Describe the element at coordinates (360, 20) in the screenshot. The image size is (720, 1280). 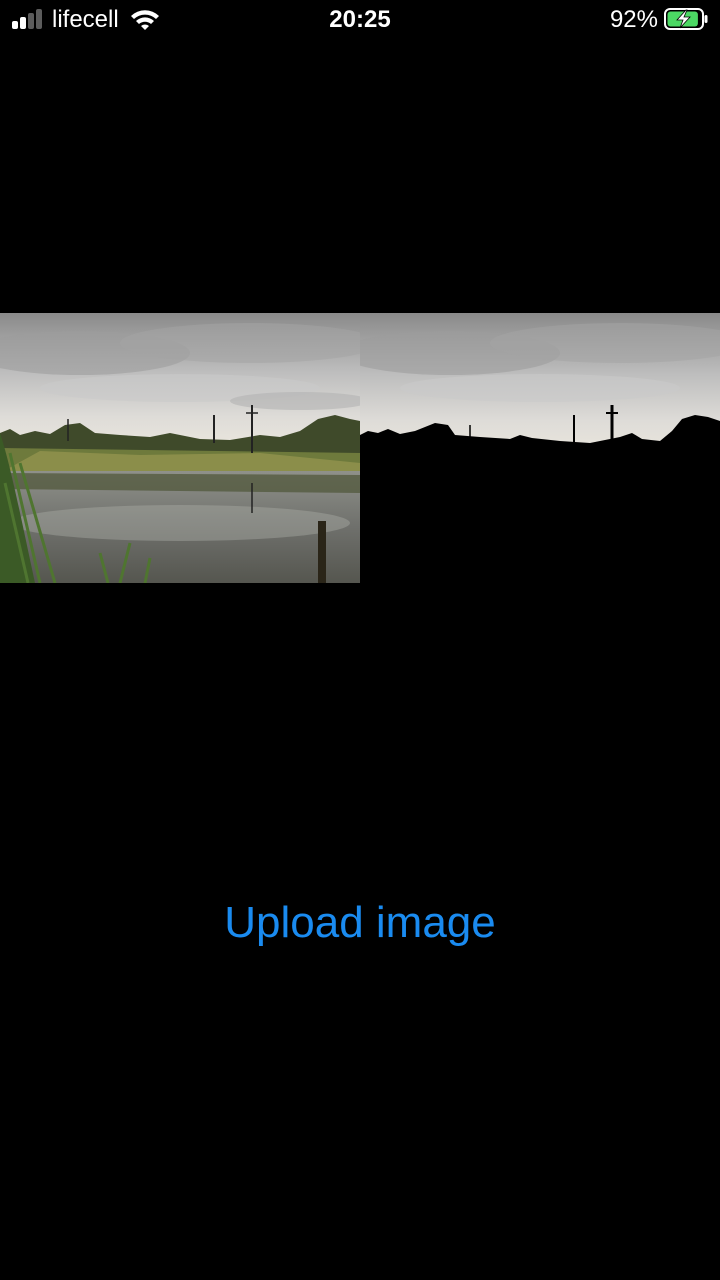
I see `status-bar: lifecell 20:25 92%` at that location.